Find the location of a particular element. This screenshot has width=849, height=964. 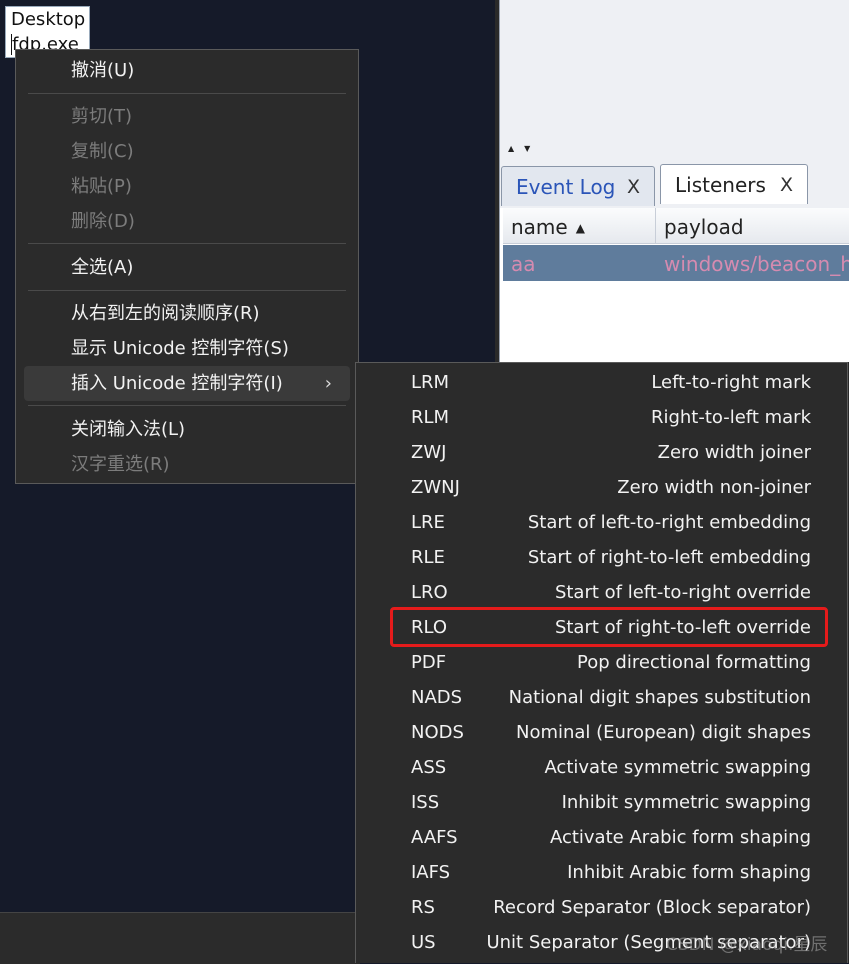

menu-item-copy: 复制(C) is located at coordinates (102, 151).